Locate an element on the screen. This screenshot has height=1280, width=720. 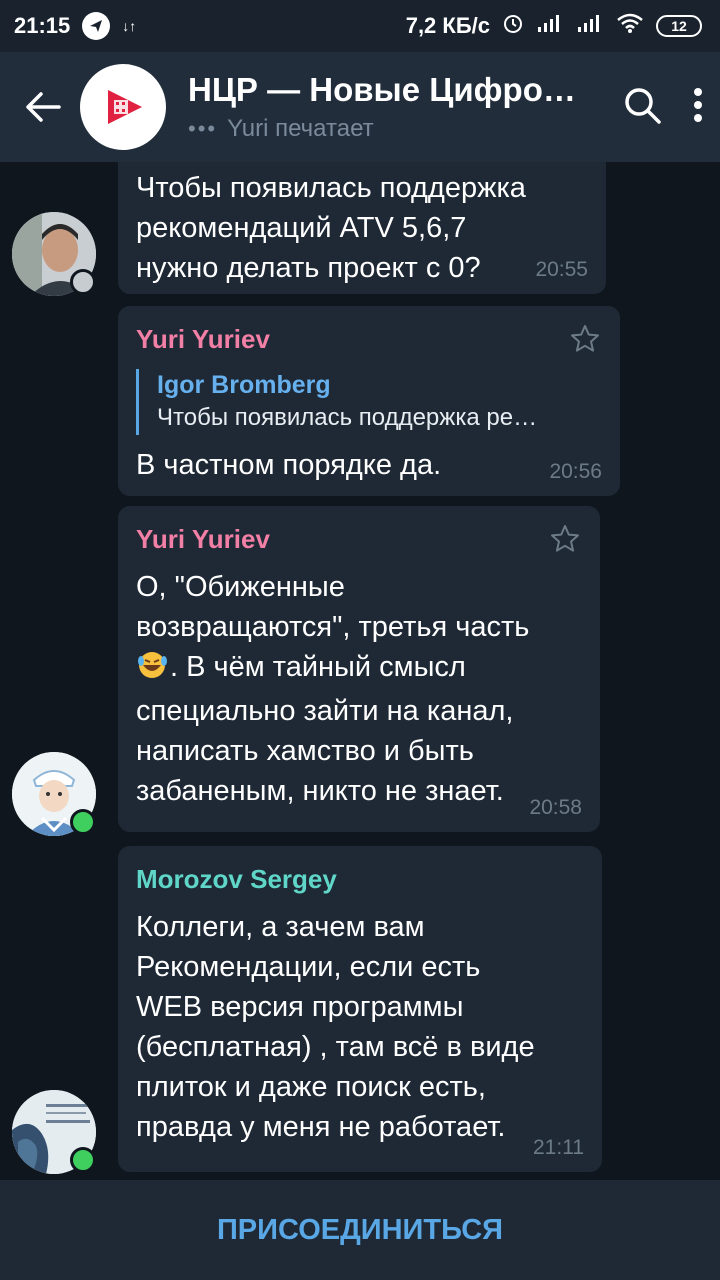
message-line: возвращаются", третья часть is located at coordinates (333, 627).